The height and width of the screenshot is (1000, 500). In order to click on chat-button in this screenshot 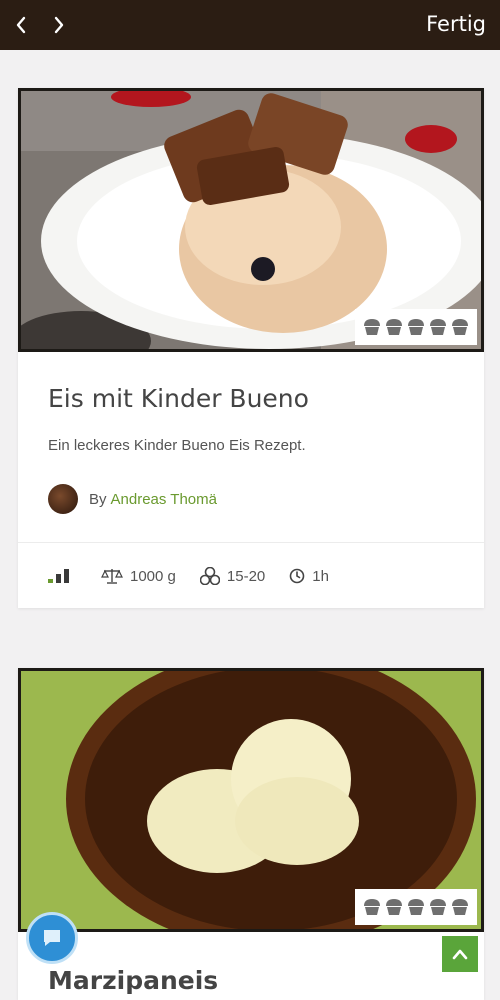, I will do `click(52, 938)`.